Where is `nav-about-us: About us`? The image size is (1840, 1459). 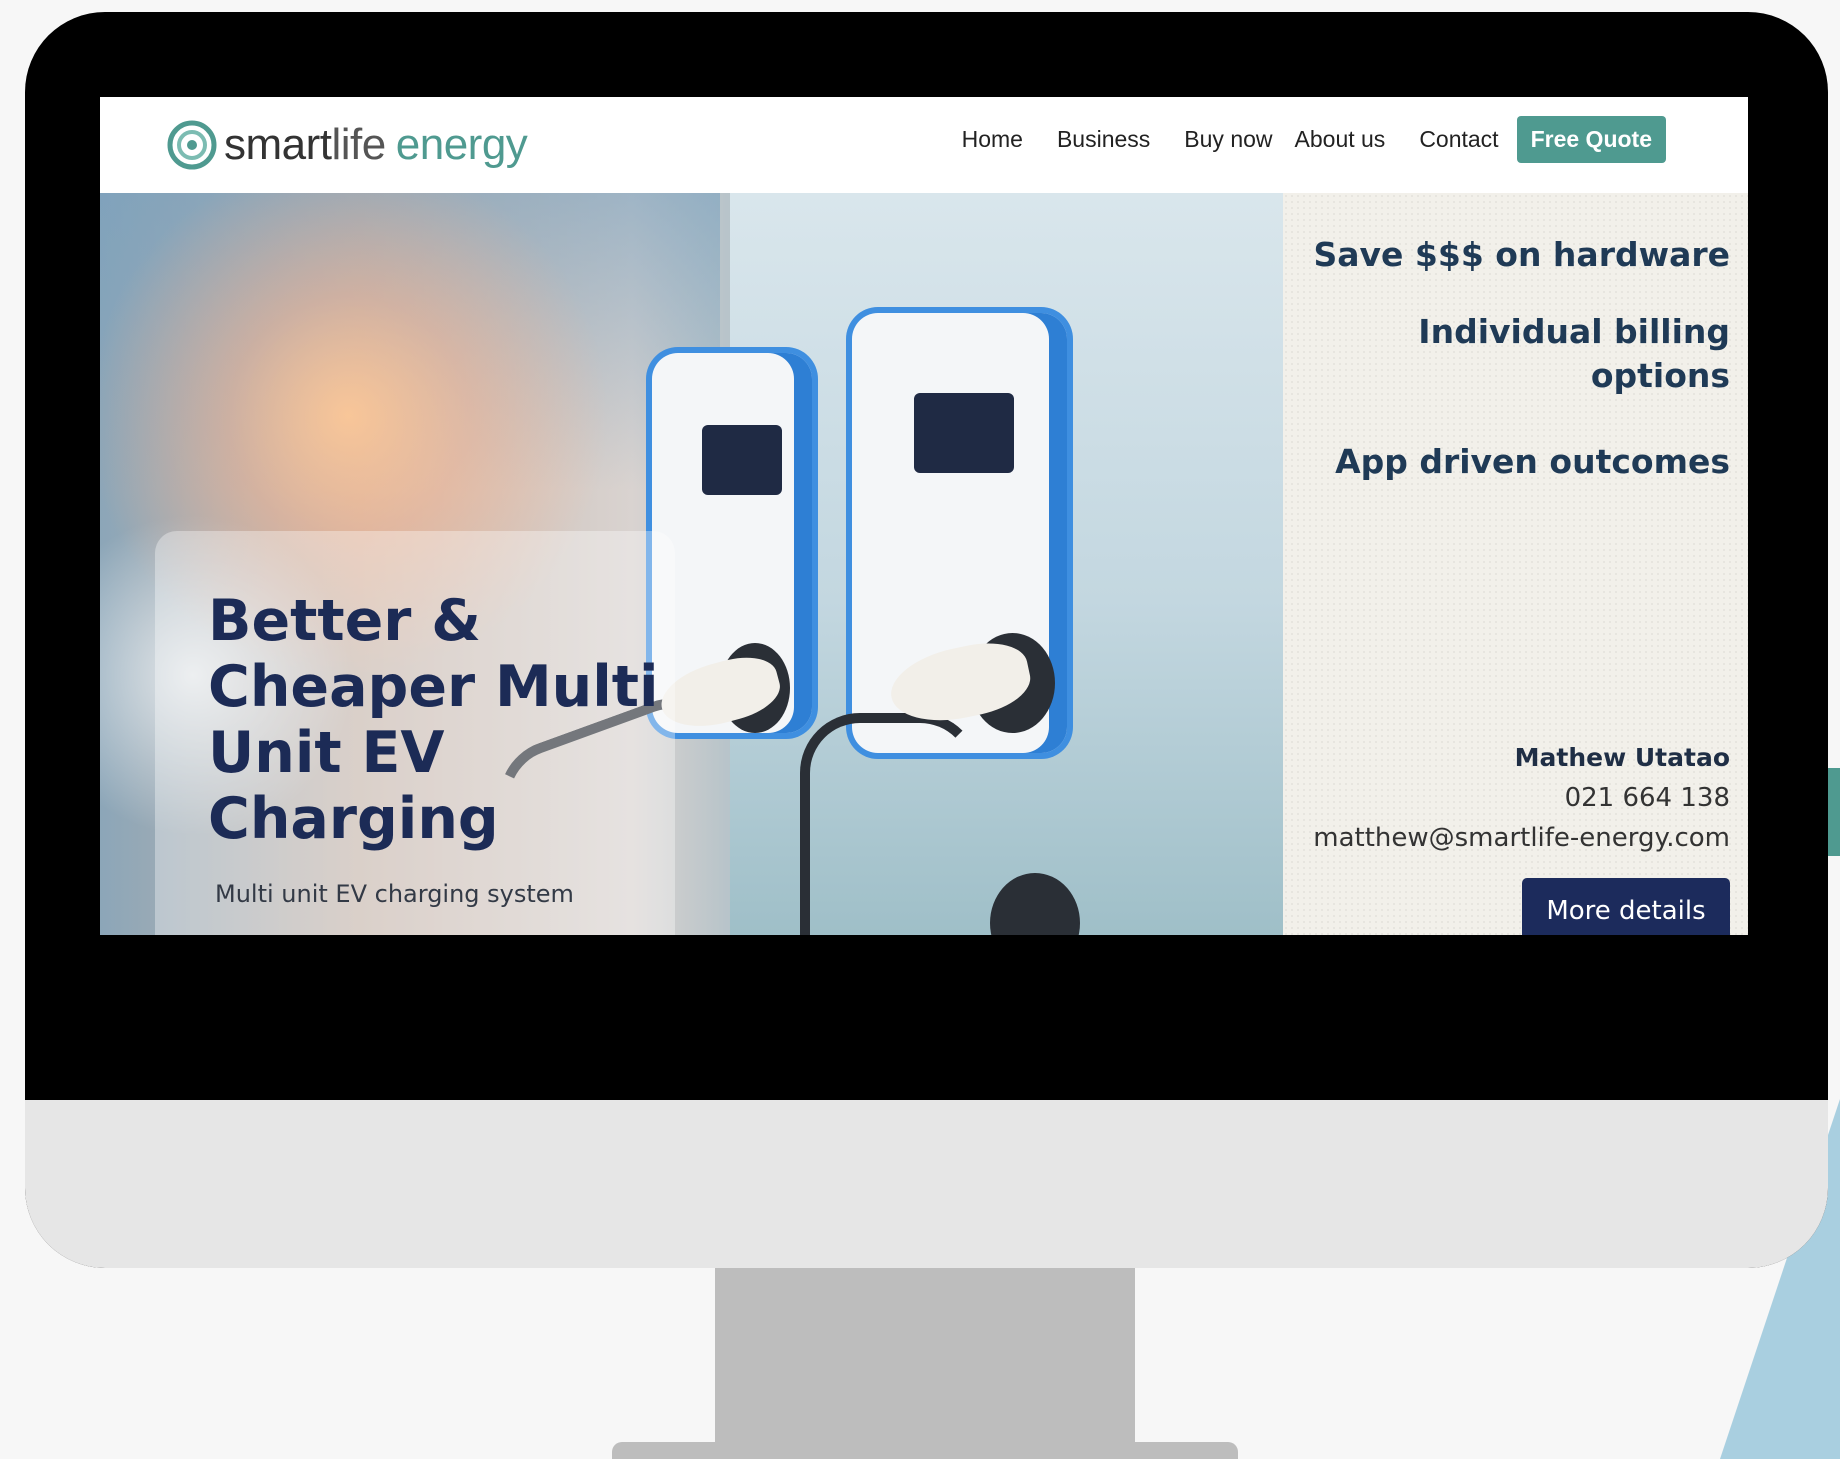
nav-about-us: About us is located at coordinates (1340, 139).